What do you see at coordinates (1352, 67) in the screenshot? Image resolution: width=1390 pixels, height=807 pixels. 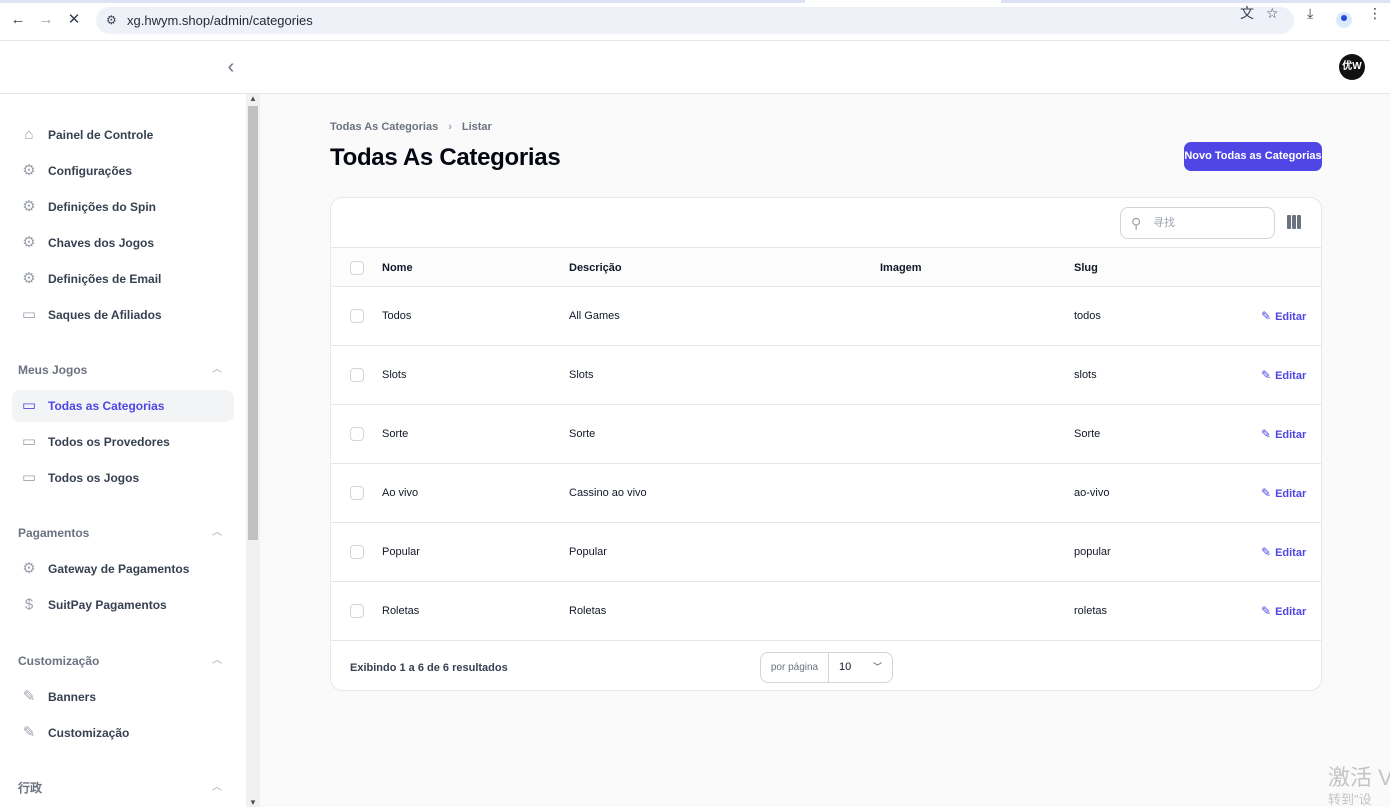 I see `avatar: 优W` at bounding box center [1352, 67].